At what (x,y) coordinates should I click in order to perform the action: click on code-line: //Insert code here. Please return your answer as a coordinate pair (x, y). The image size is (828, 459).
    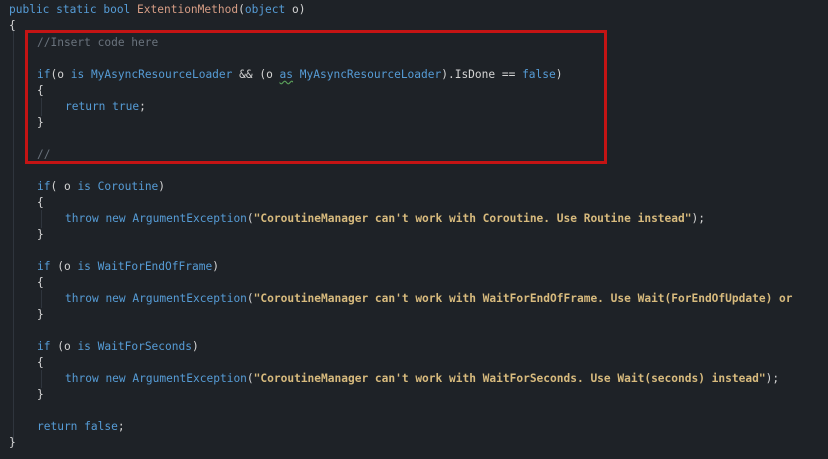
    Looking at the image, I should click on (97, 43).